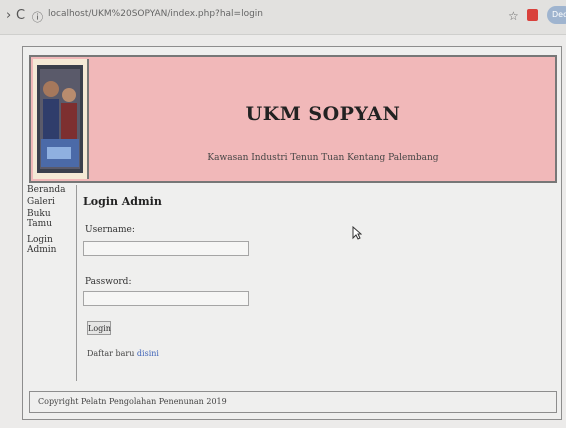 Image resolution: width=566 pixels, height=428 pixels. Describe the element at coordinates (99, 328) in the screenshot. I see `login-button: Login` at that location.